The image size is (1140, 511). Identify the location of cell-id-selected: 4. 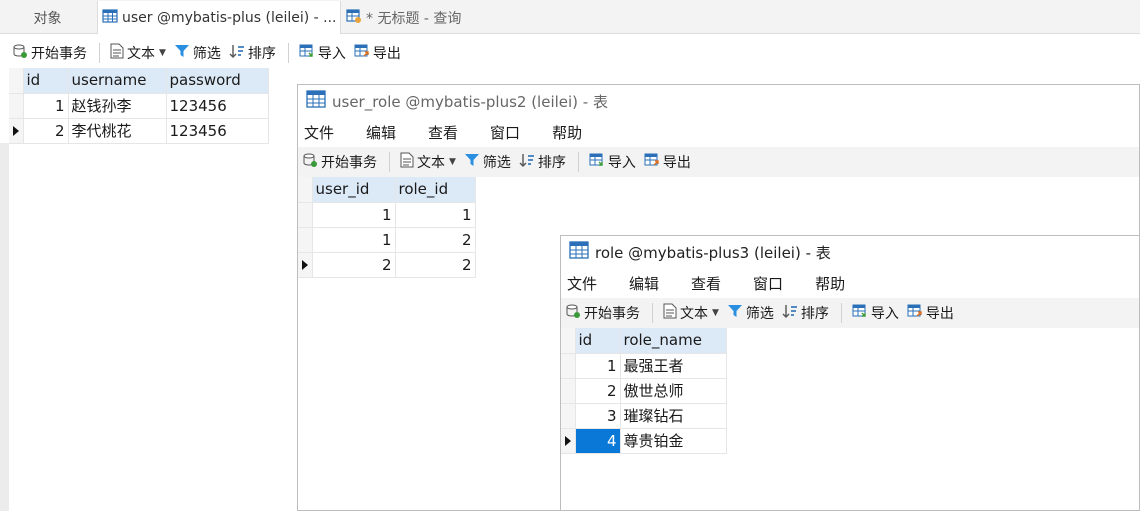
(598, 441).